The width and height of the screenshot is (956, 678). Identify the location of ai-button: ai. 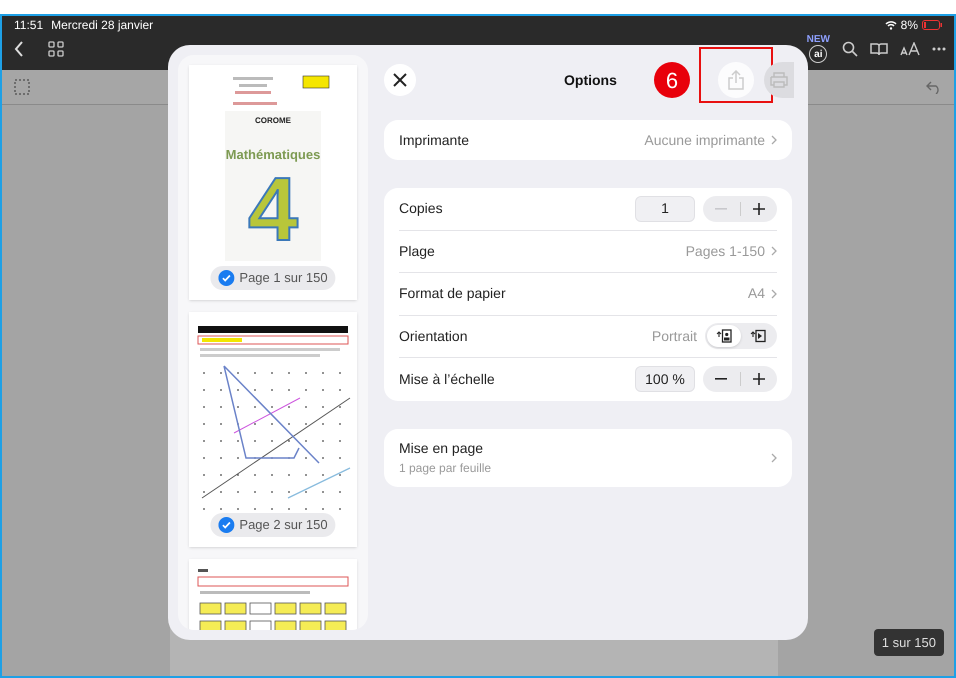
(818, 54).